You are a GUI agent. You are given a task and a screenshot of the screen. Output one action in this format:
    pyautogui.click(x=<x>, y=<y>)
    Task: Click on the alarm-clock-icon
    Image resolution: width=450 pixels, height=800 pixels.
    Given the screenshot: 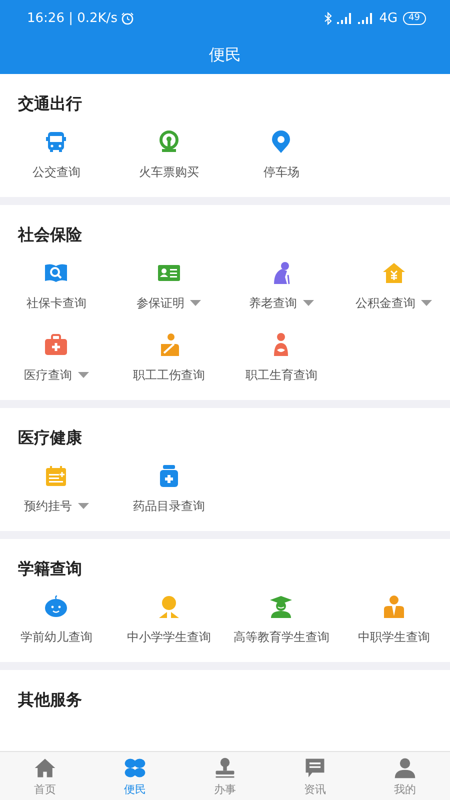 What is the action you would take?
    pyautogui.click(x=127, y=18)
    